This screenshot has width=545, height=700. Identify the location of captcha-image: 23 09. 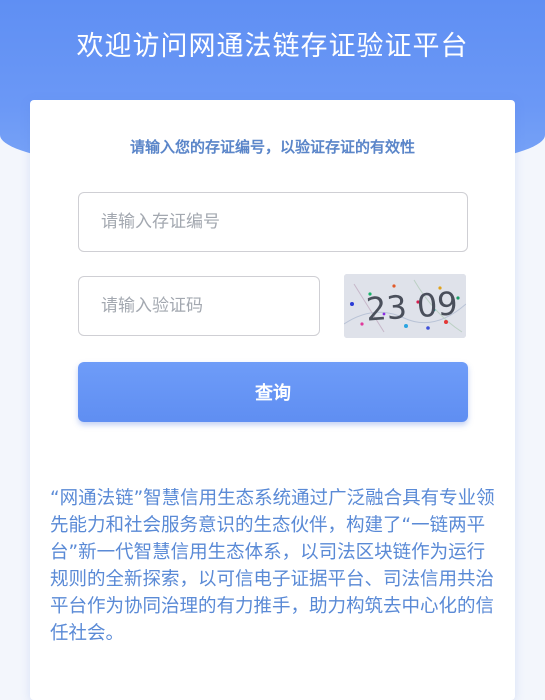
(405, 306).